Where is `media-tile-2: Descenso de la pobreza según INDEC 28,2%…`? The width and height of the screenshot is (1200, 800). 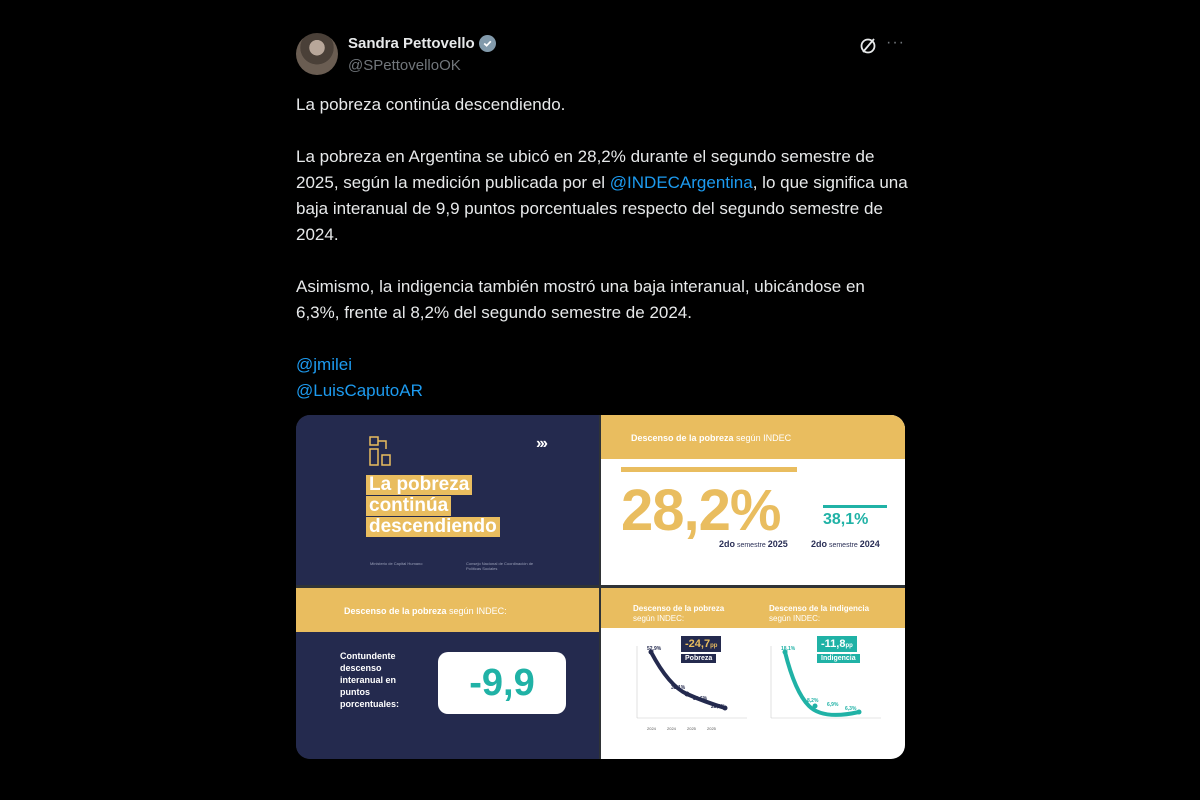
media-tile-2: Descenso de la pobreza según INDEC 28,2%… is located at coordinates (753, 500).